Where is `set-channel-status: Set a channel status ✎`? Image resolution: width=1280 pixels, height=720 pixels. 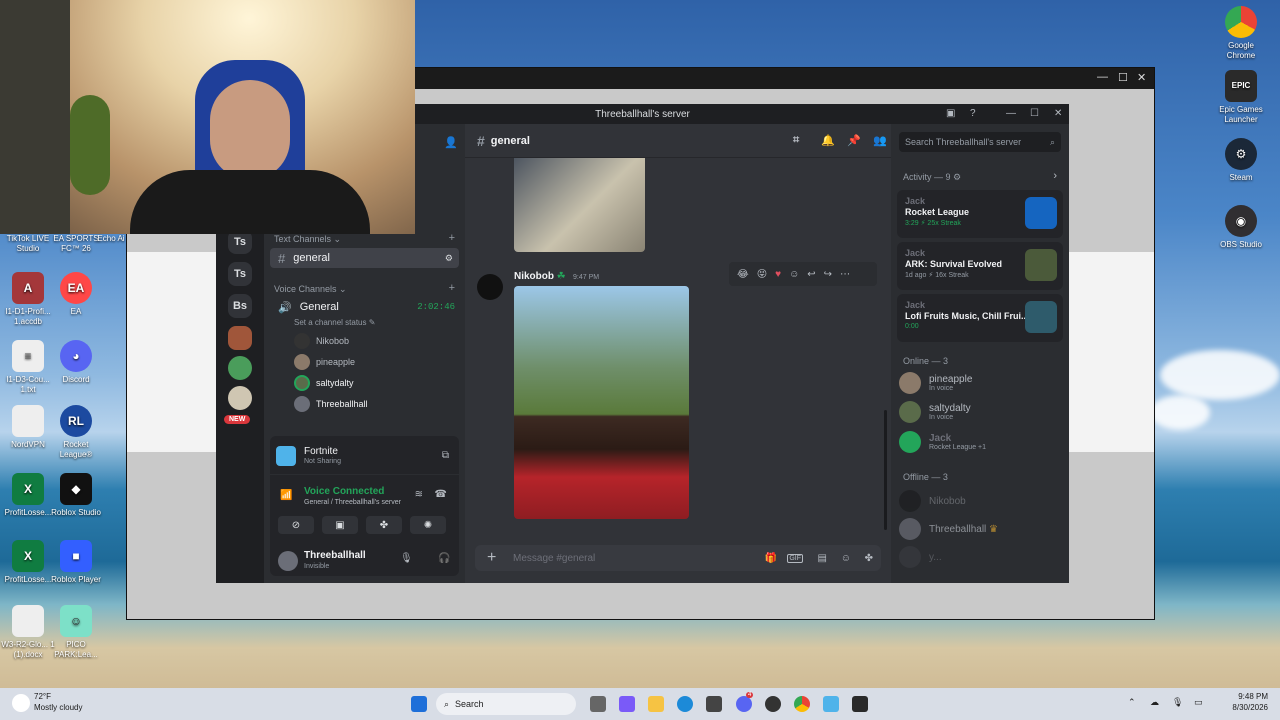 set-channel-status: Set a channel status ✎ is located at coordinates (334, 322).